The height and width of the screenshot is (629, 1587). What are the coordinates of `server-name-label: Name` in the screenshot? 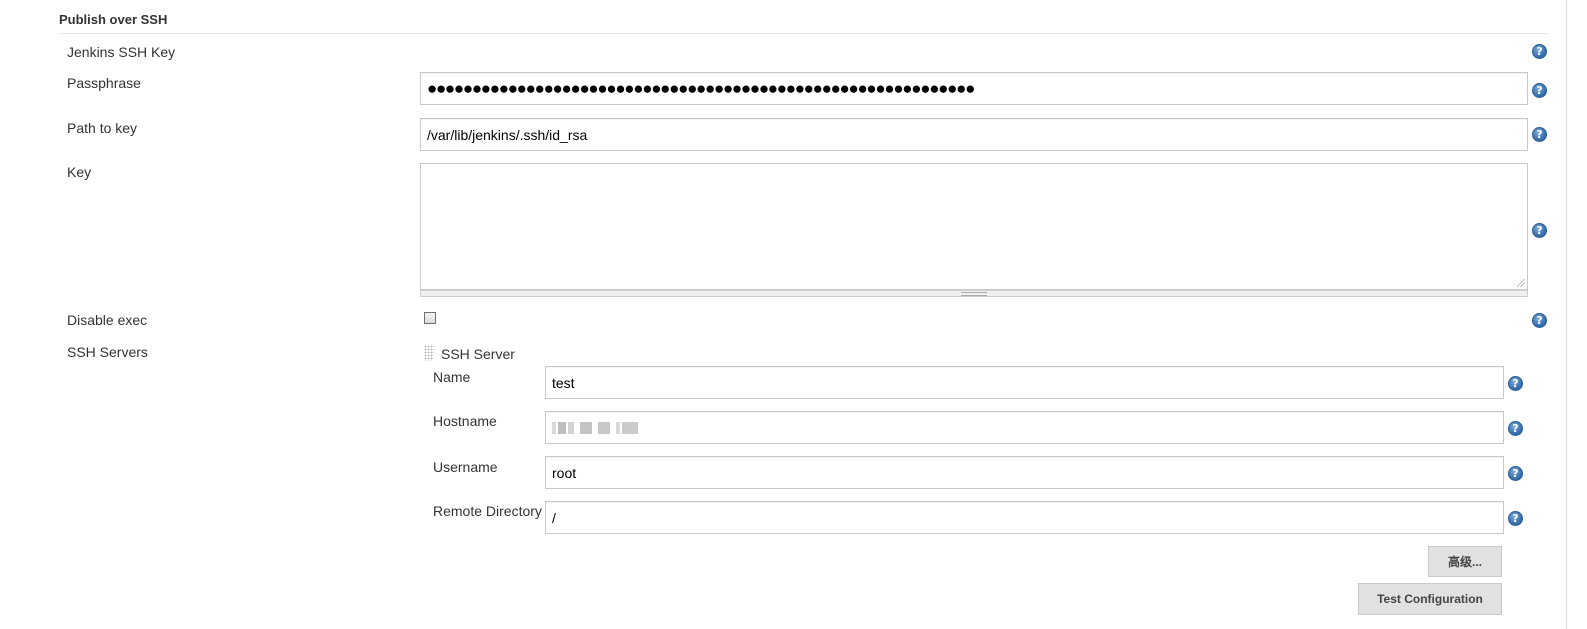 It's located at (452, 377).